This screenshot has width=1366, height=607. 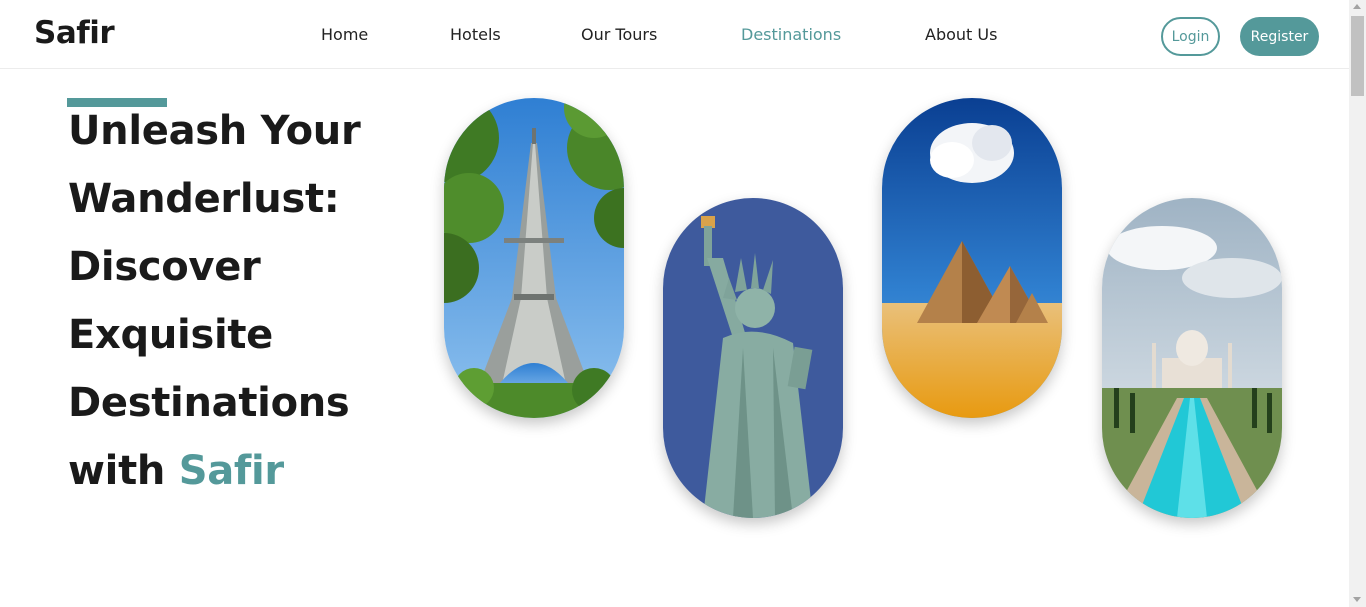 I want to click on headline-line: Discover, so click(x=164, y=267).